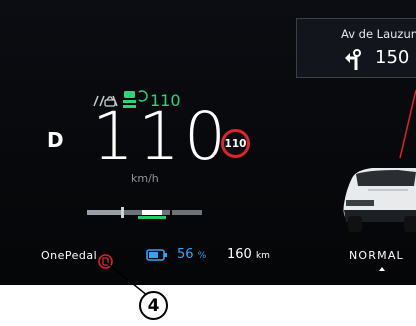 Image resolution: width=416 pixels, height=326 pixels. I want to click on callout-number: 4, so click(153, 305).